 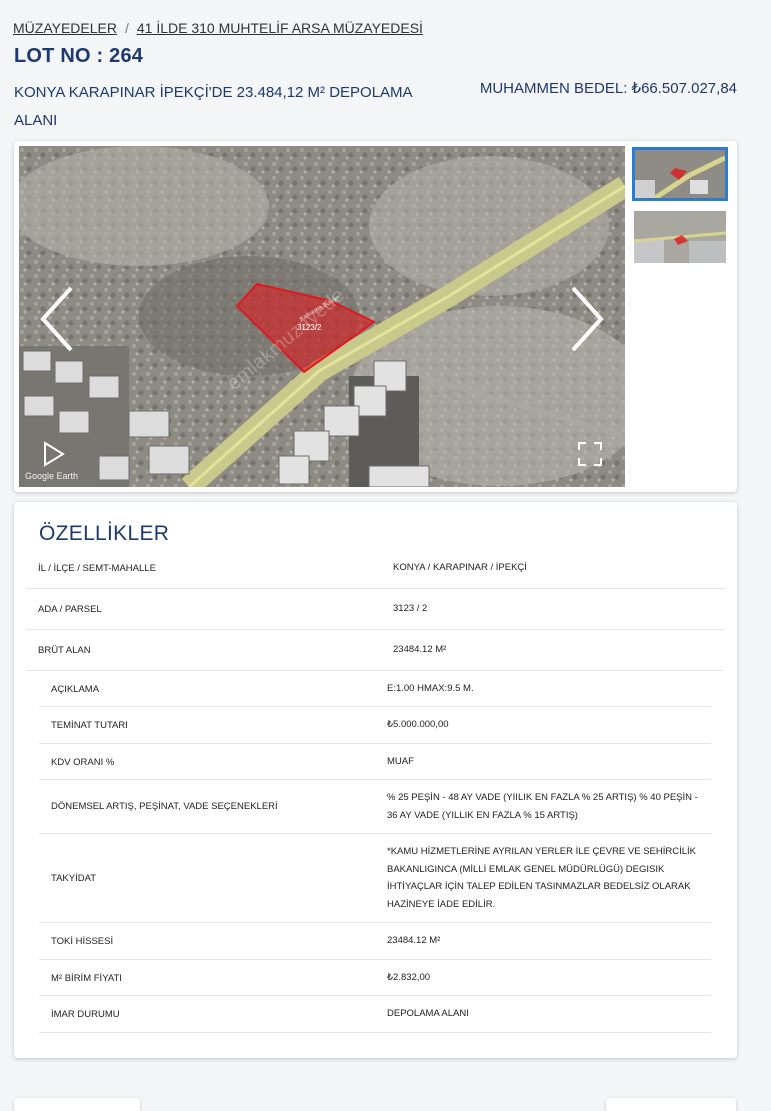 I want to click on play-icon, so click(x=54, y=454).